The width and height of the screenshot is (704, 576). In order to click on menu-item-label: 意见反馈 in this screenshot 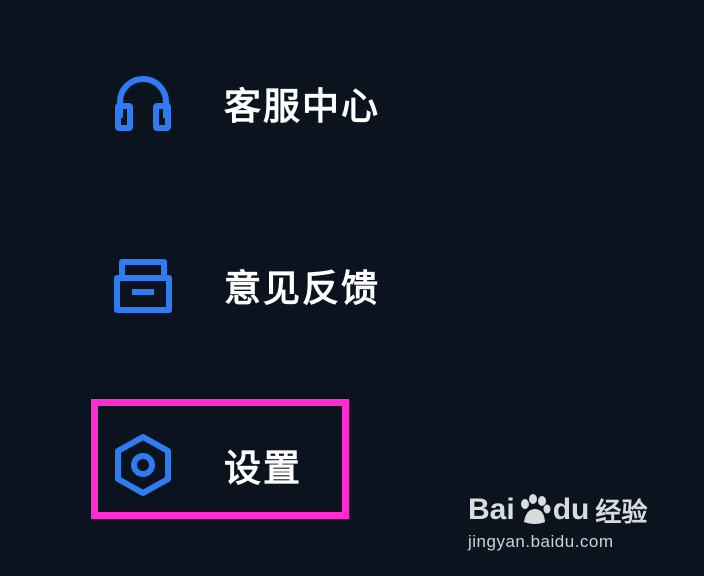, I will do `click(302, 288)`.